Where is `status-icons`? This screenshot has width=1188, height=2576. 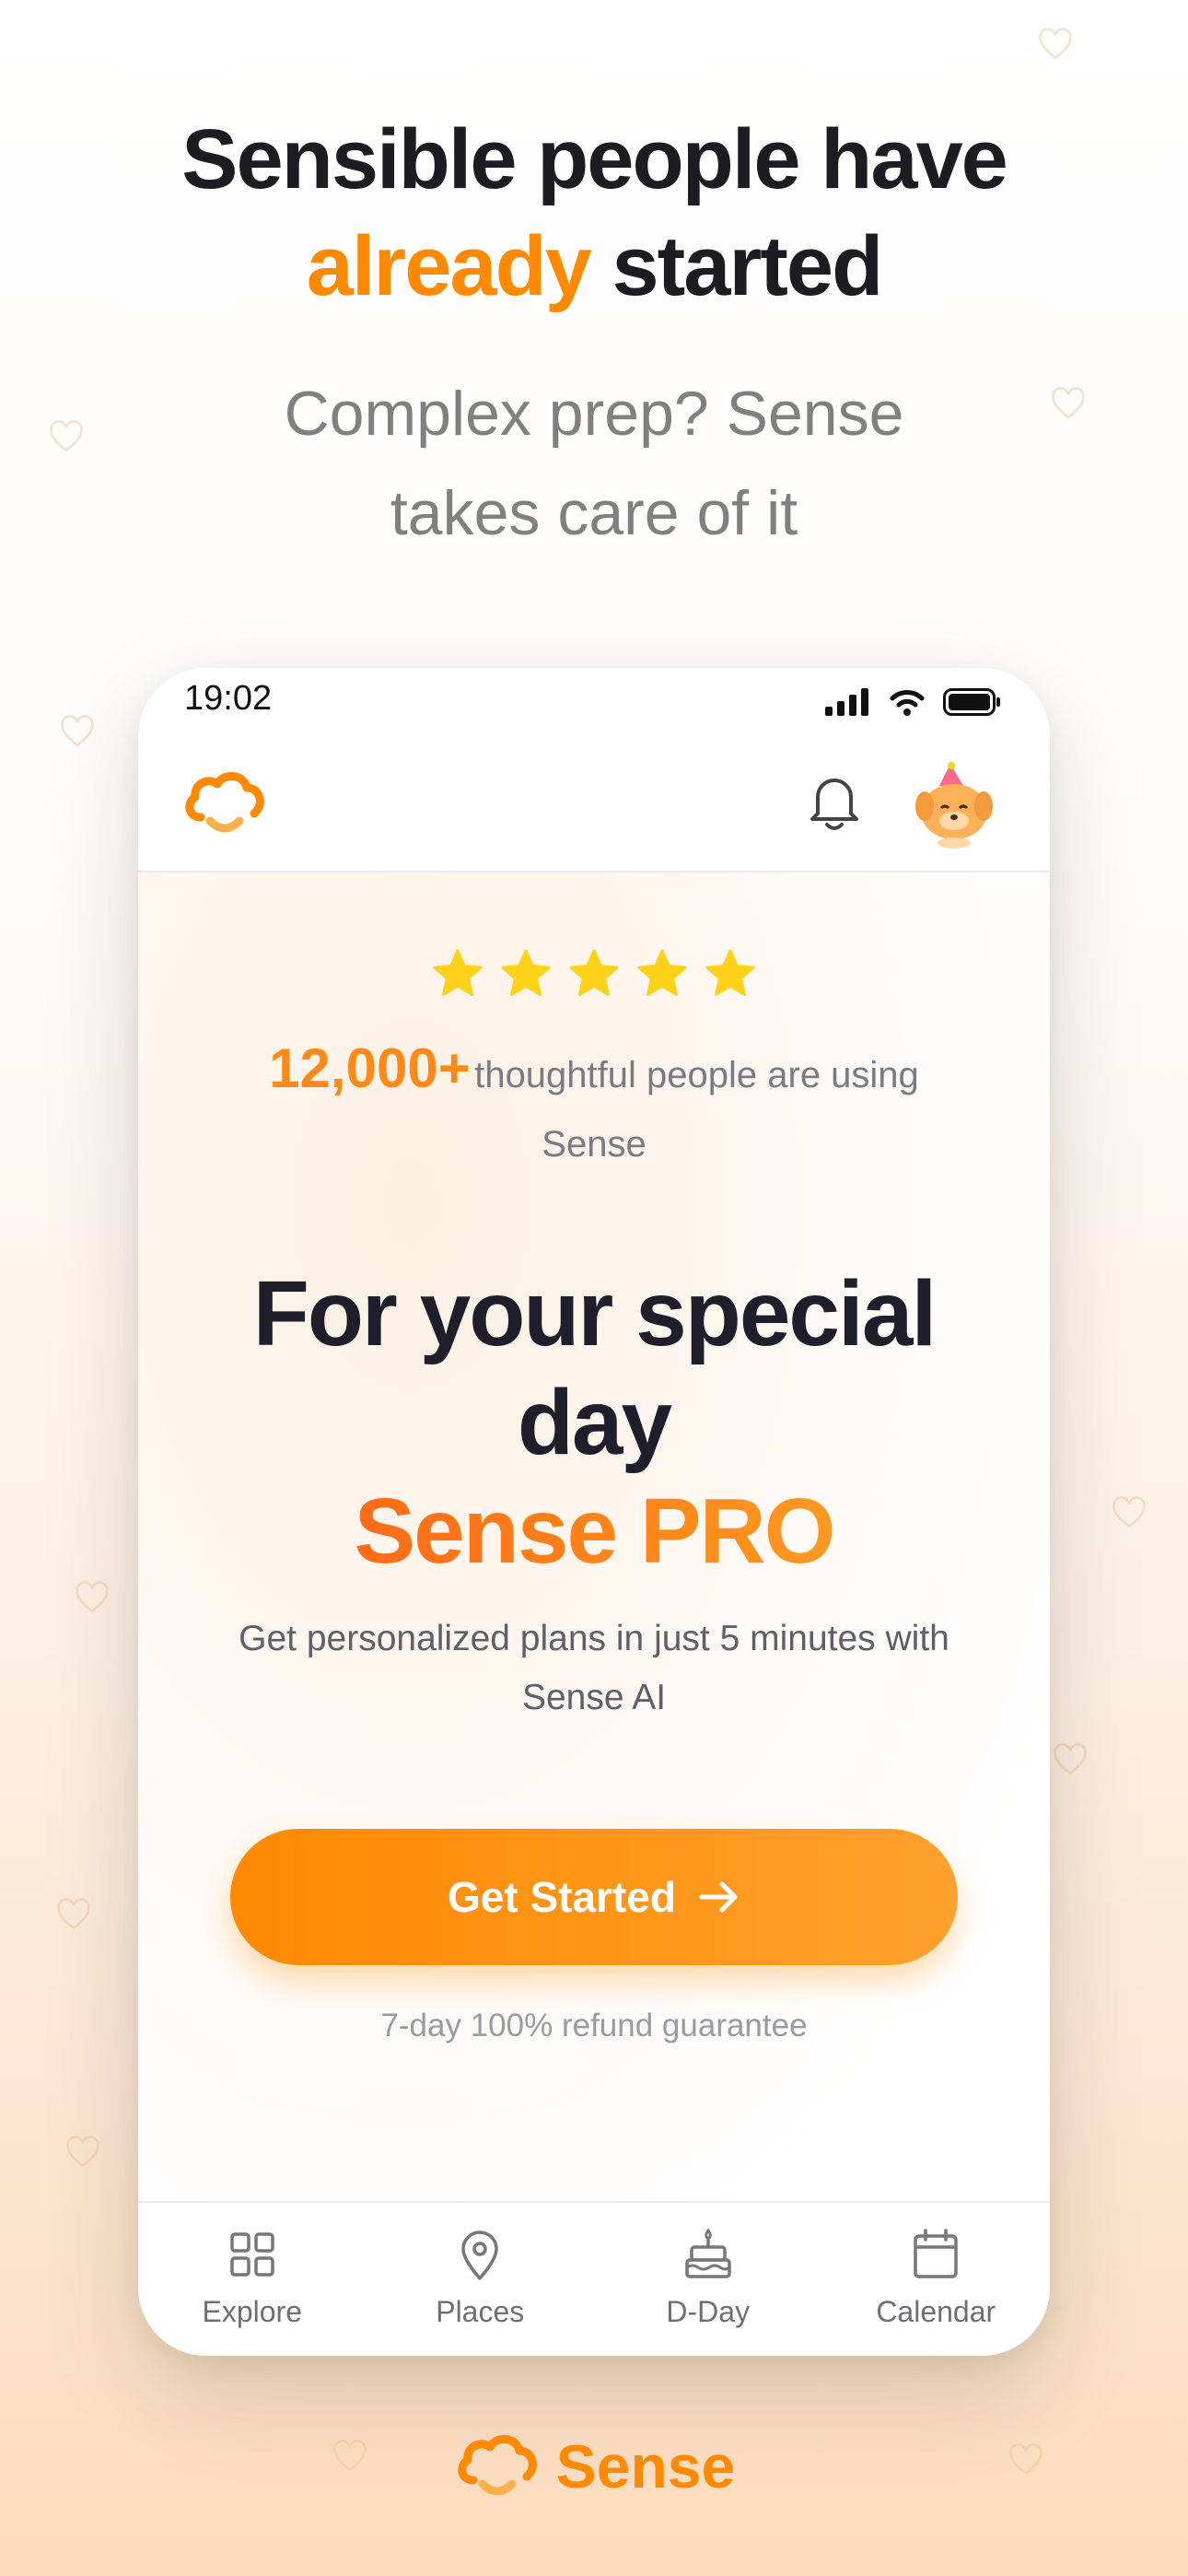 status-icons is located at coordinates (913, 702).